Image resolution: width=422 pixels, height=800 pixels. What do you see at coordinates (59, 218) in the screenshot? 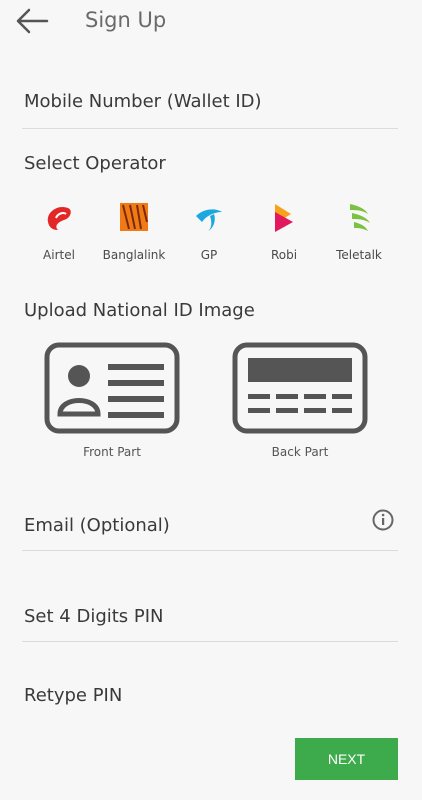
I see `airtel-logo-icon` at bounding box center [59, 218].